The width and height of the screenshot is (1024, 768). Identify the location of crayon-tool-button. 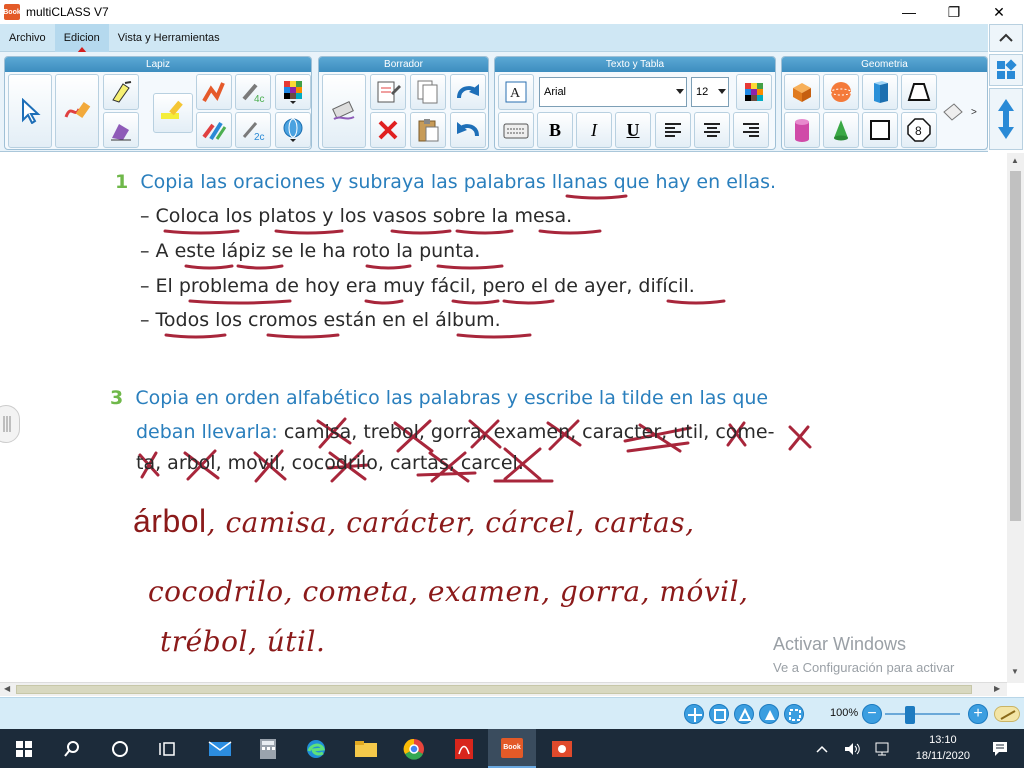
(214, 92).